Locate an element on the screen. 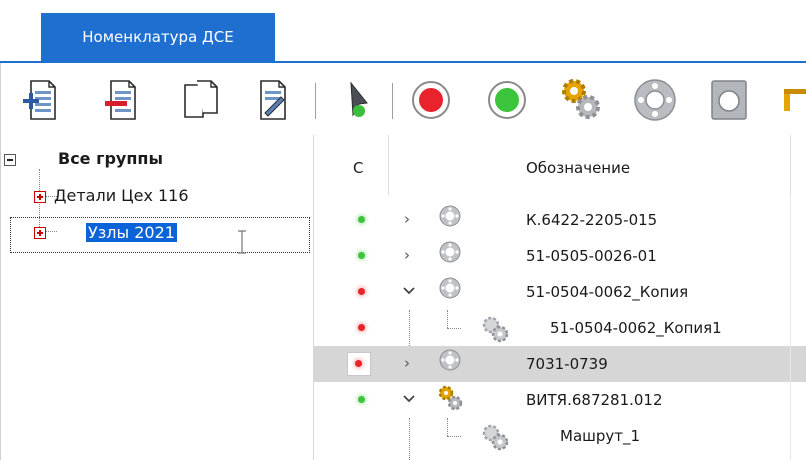  collapse-icon is located at coordinates (10, 160).